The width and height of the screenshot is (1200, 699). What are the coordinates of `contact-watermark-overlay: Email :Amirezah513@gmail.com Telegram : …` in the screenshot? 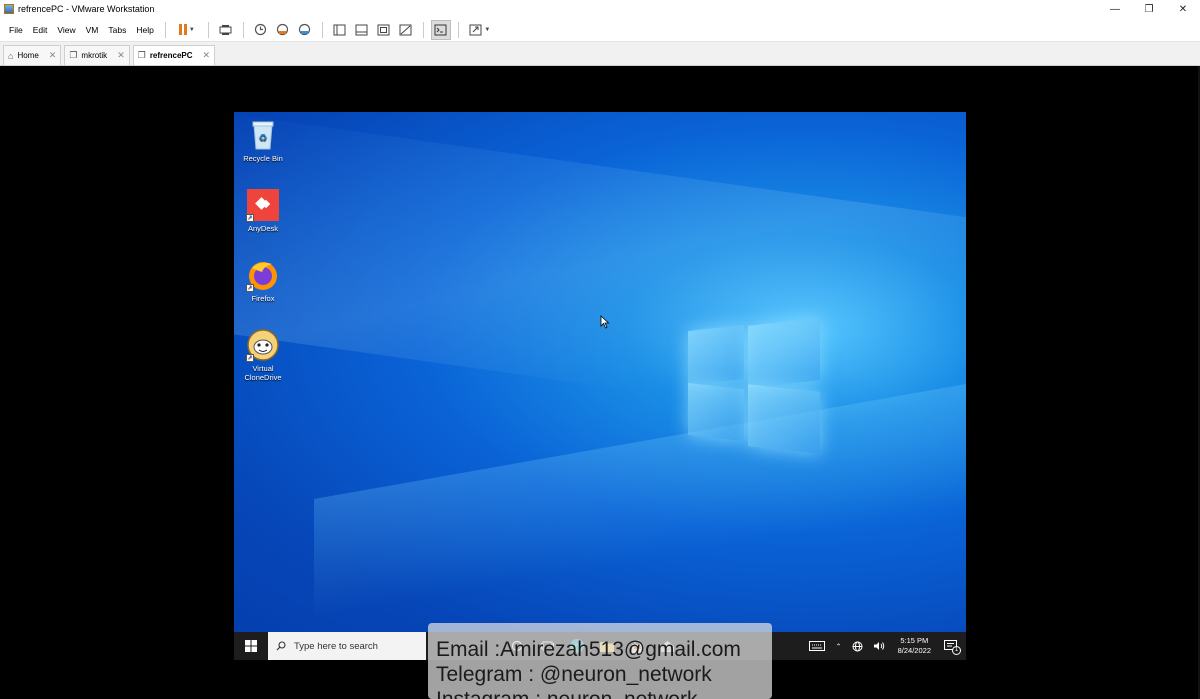 It's located at (600, 661).